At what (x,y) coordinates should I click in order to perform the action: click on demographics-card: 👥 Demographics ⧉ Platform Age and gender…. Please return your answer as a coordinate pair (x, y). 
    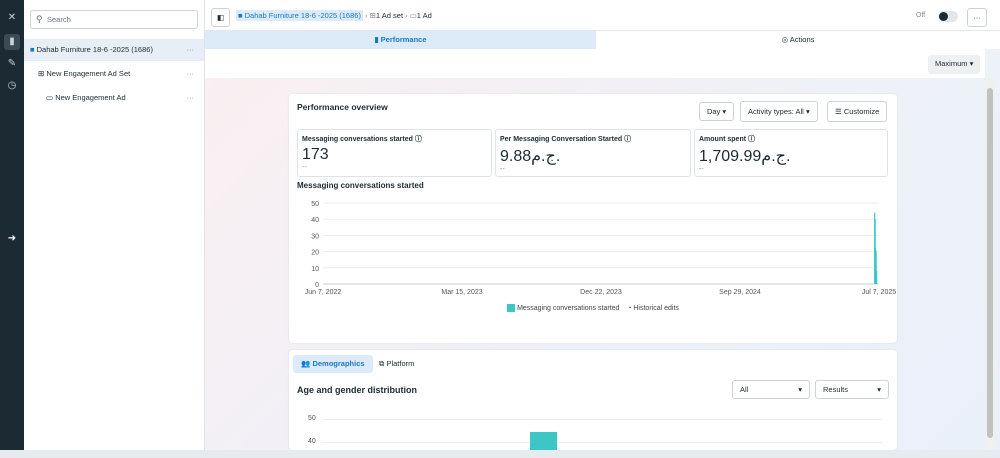
    Looking at the image, I should click on (593, 400).